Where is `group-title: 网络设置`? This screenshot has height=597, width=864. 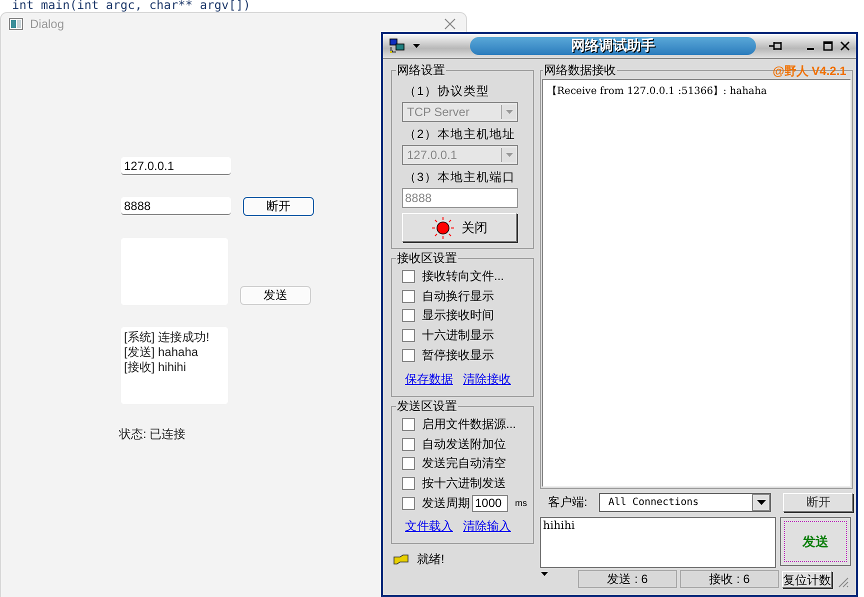 group-title: 网络设置 is located at coordinates (421, 70).